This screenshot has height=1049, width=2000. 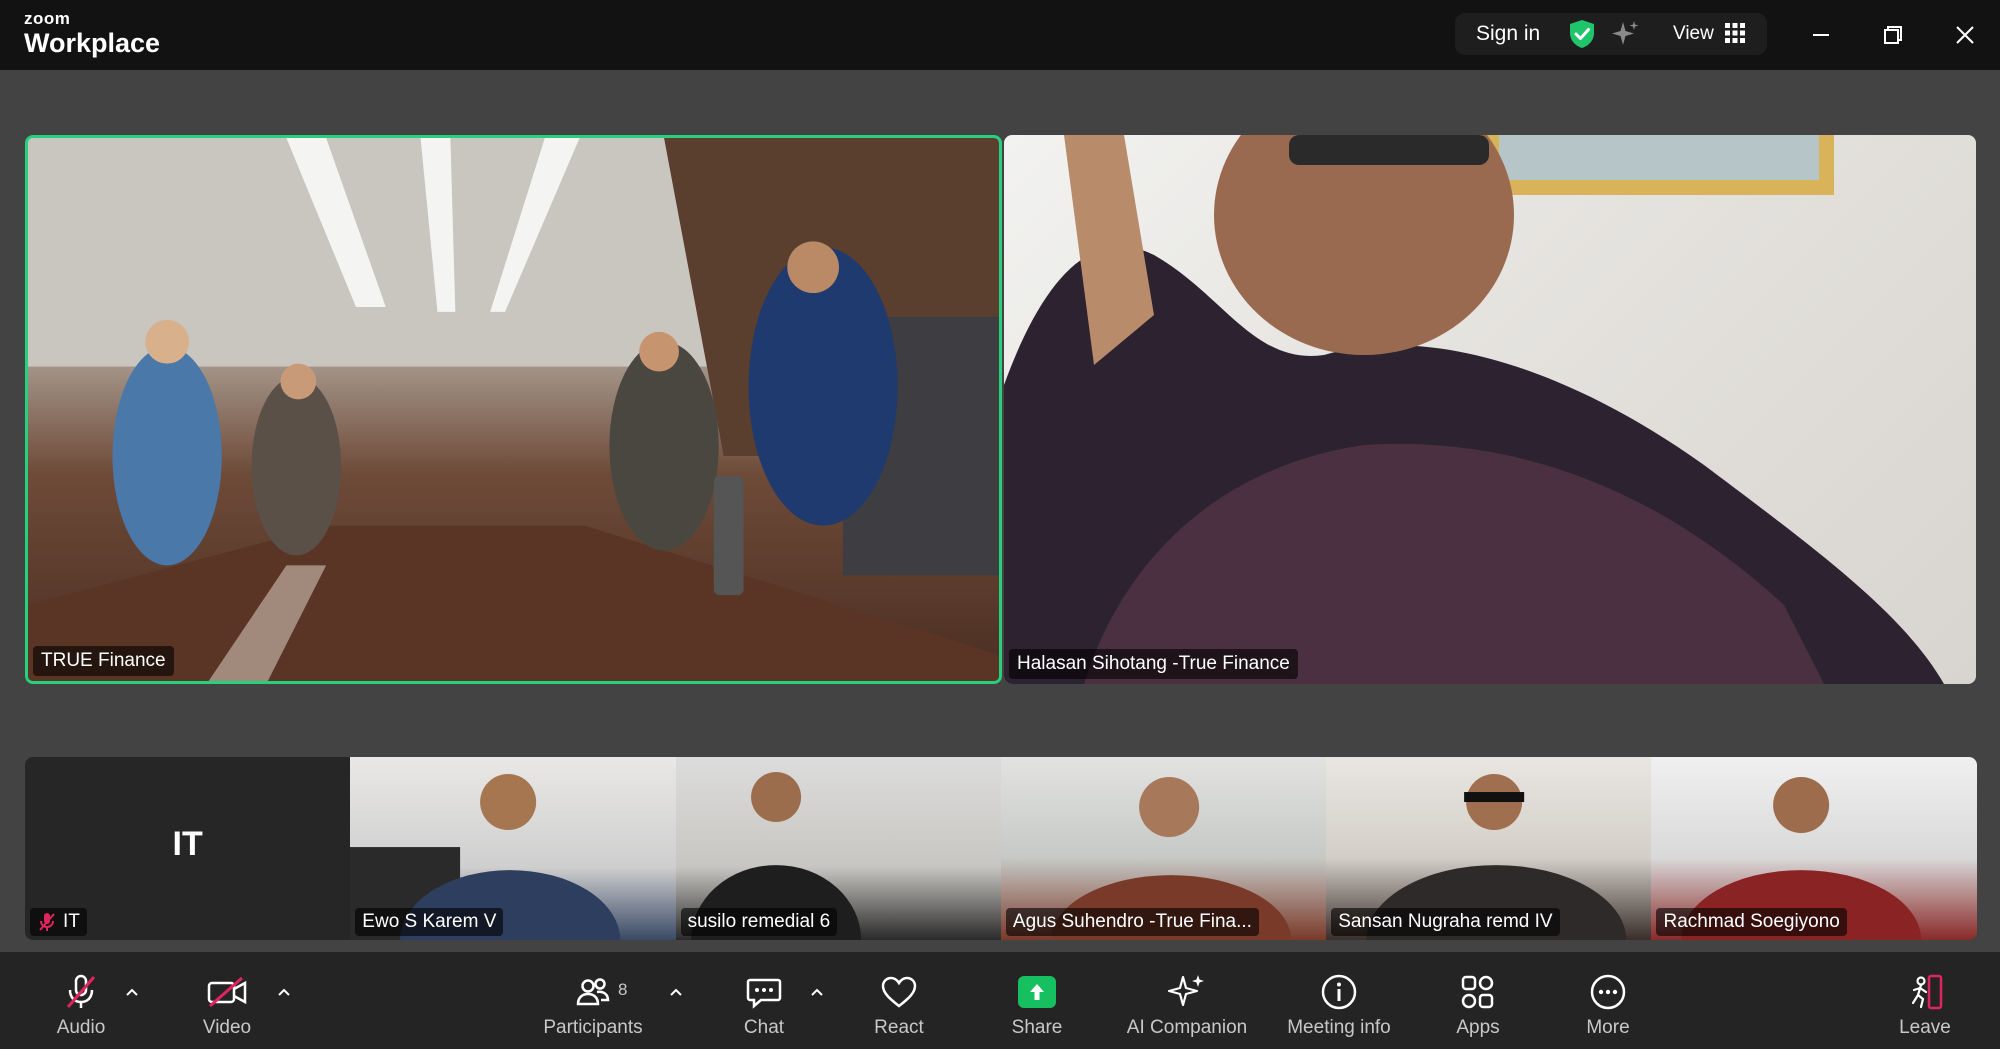 What do you see at coordinates (676, 992) in the screenshot?
I see `participants-options-chevron-icon` at bounding box center [676, 992].